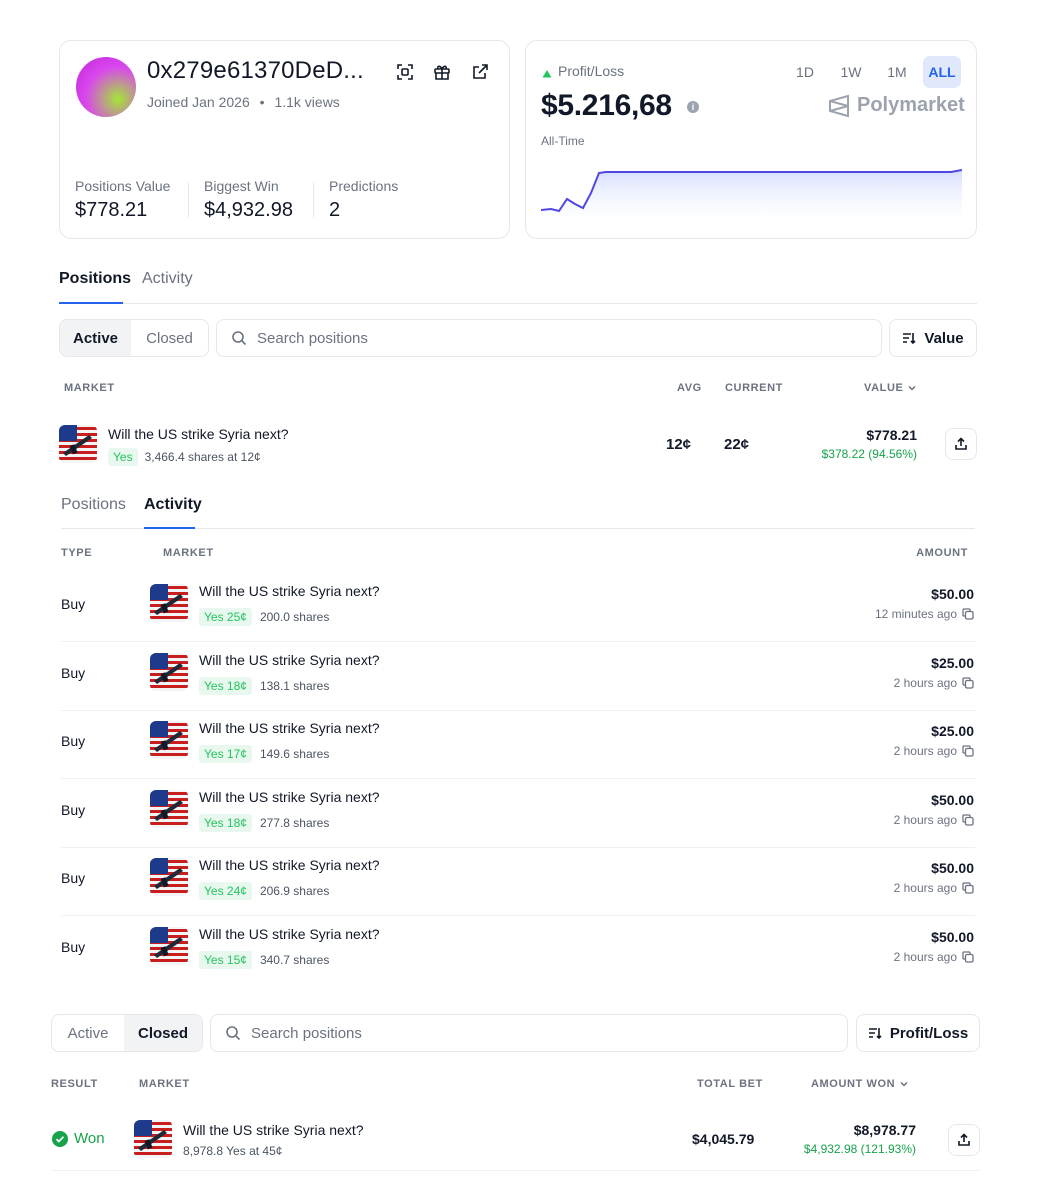 This screenshot has height=1200, width=1042. Describe the element at coordinates (294, 754) in the screenshot. I see `shares-text: 149.6 shares` at that location.